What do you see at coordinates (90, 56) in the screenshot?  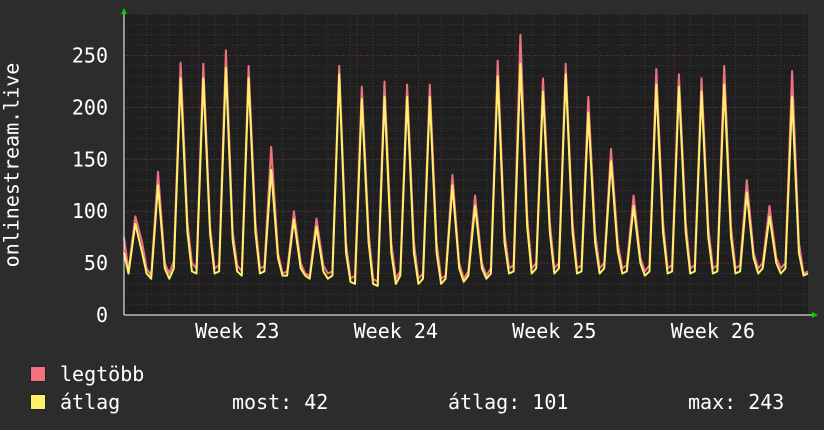 I see `y-tick-label: 250` at bounding box center [90, 56].